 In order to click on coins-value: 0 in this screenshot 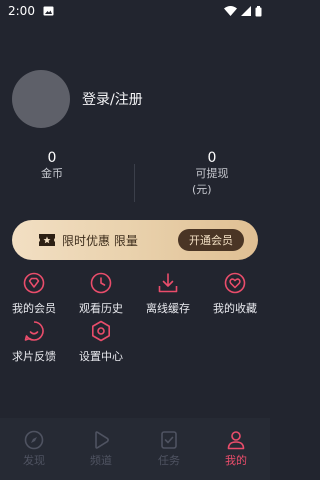, I will do `click(52, 158)`.